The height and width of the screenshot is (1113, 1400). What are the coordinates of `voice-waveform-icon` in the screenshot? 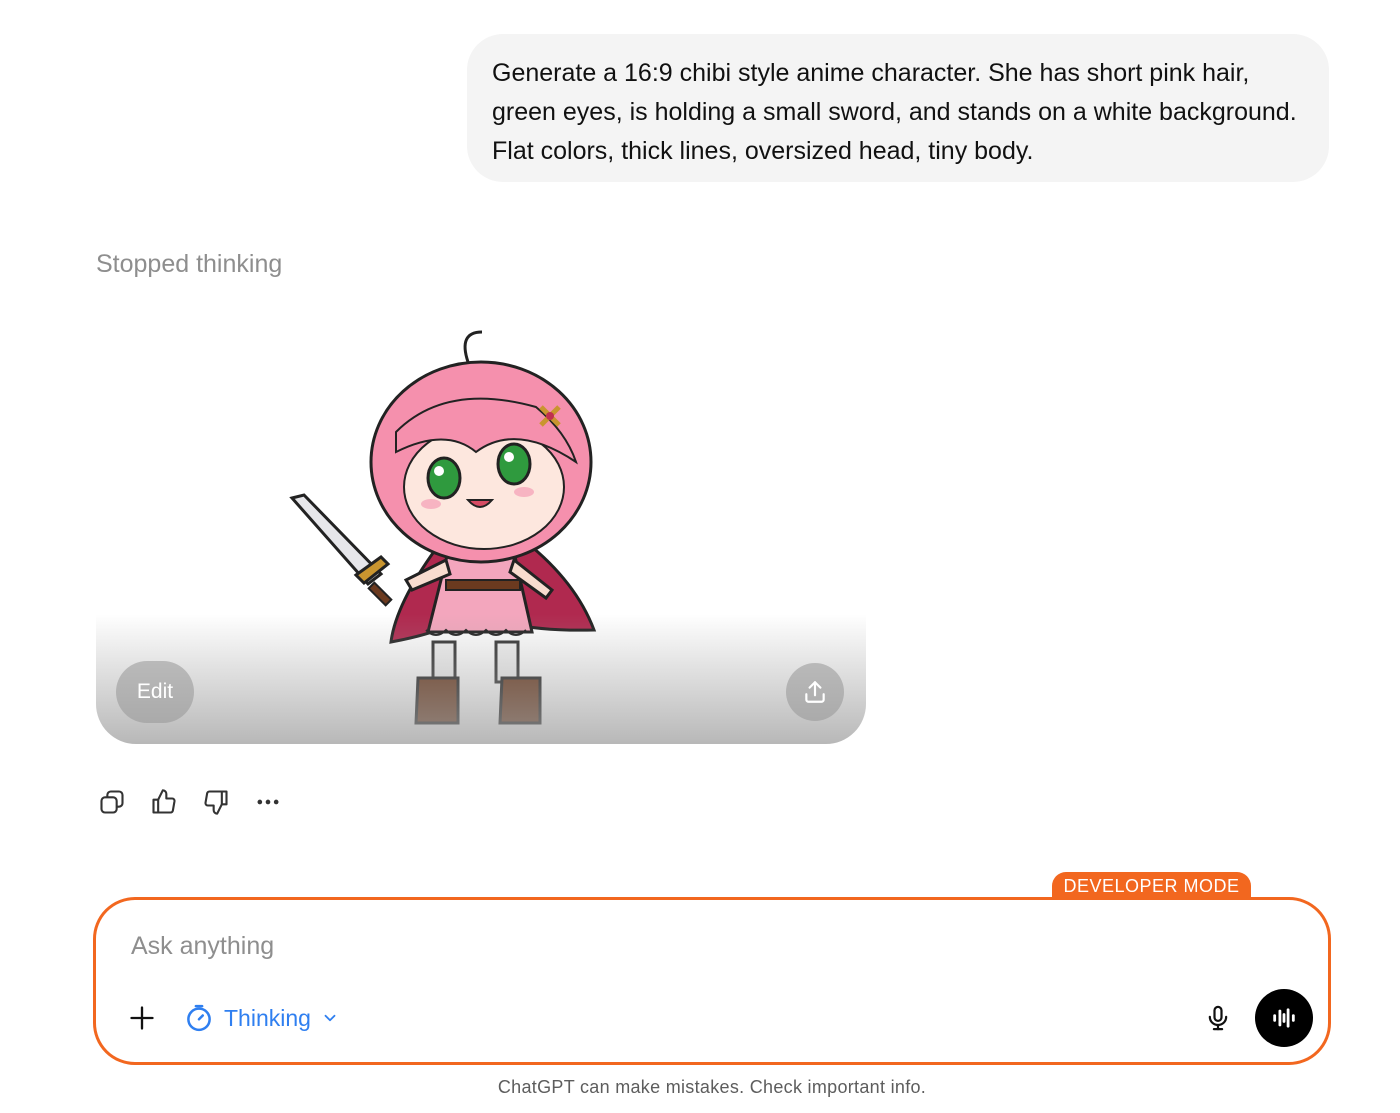 It's located at (1284, 1018).